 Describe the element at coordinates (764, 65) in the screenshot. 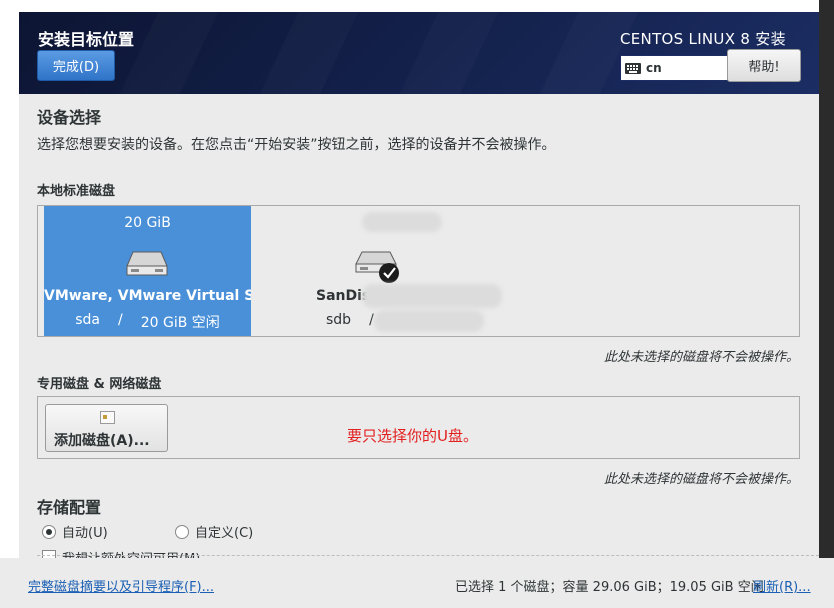

I see `help-button: 帮助!` at that location.